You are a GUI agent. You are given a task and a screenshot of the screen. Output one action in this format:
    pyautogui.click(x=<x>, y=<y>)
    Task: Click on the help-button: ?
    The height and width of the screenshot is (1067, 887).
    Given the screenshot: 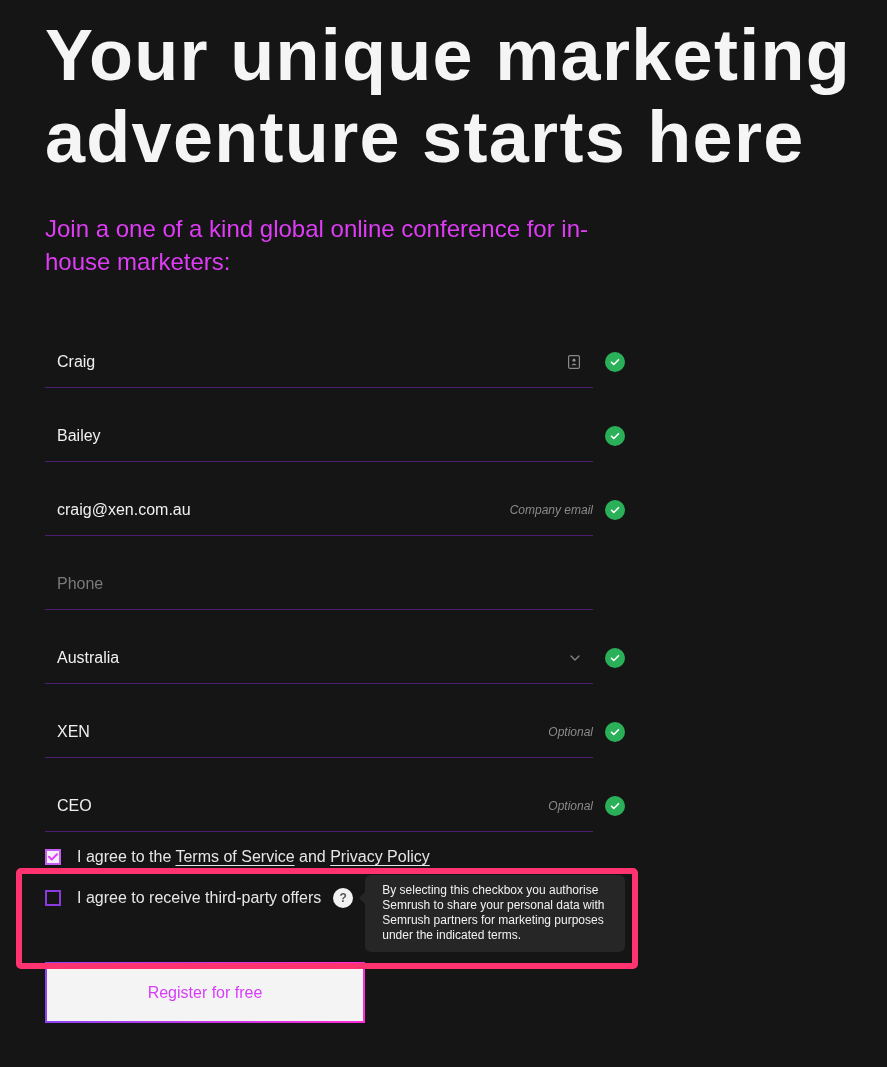 What is the action you would take?
    pyautogui.click(x=343, y=898)
    